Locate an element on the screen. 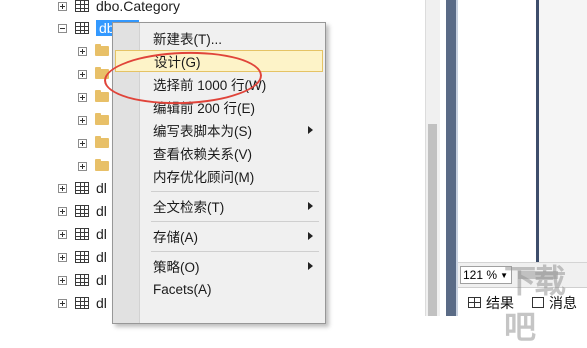 The image size is (587, 348). zoom-value: 121 % is located at coordinates (480, 275).